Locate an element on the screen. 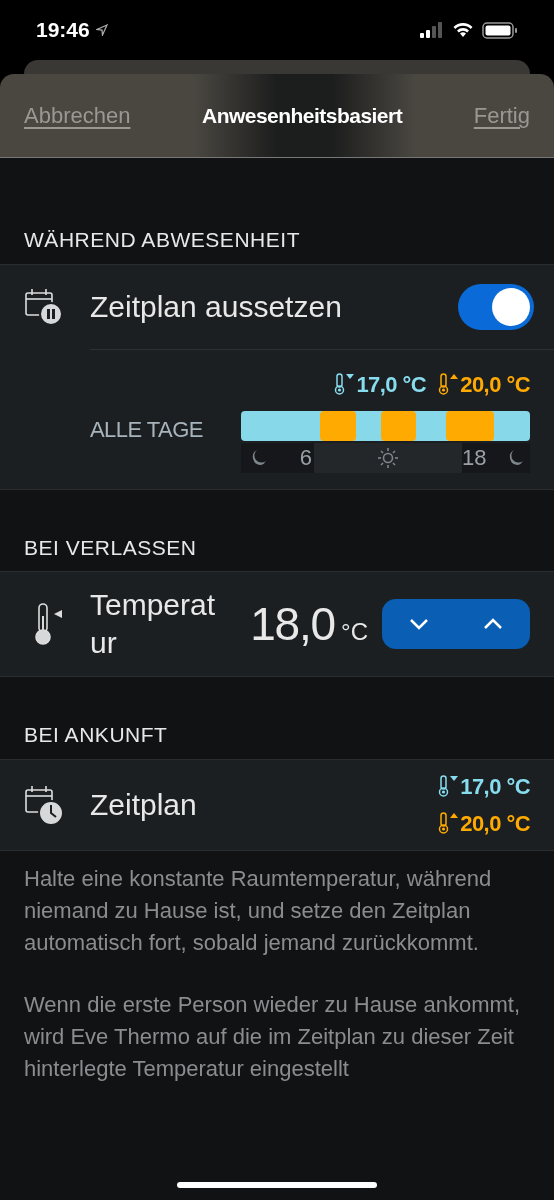 This screenshot has width=554, height=1200. section-header: WÄHREND ABWESENHEIT is located at coordinates (162, 240).